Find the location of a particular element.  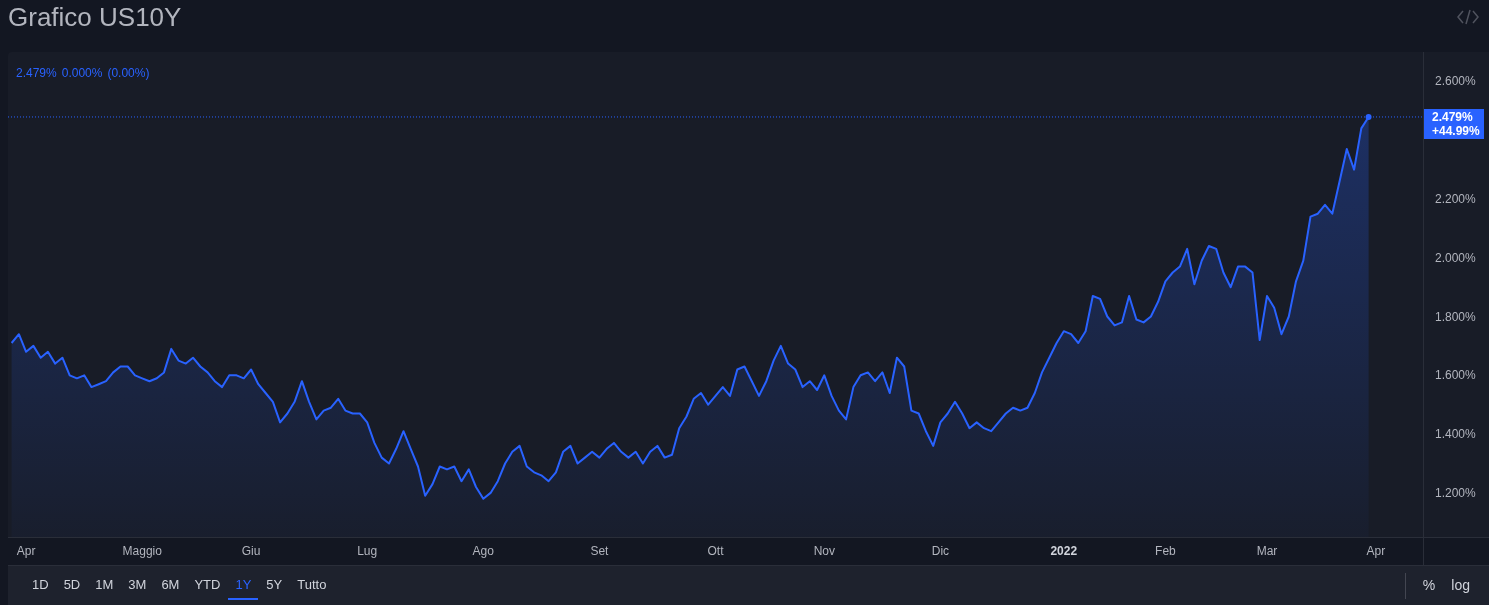

y-axis-label: 1.600% is located at coordinates (1455, 375).